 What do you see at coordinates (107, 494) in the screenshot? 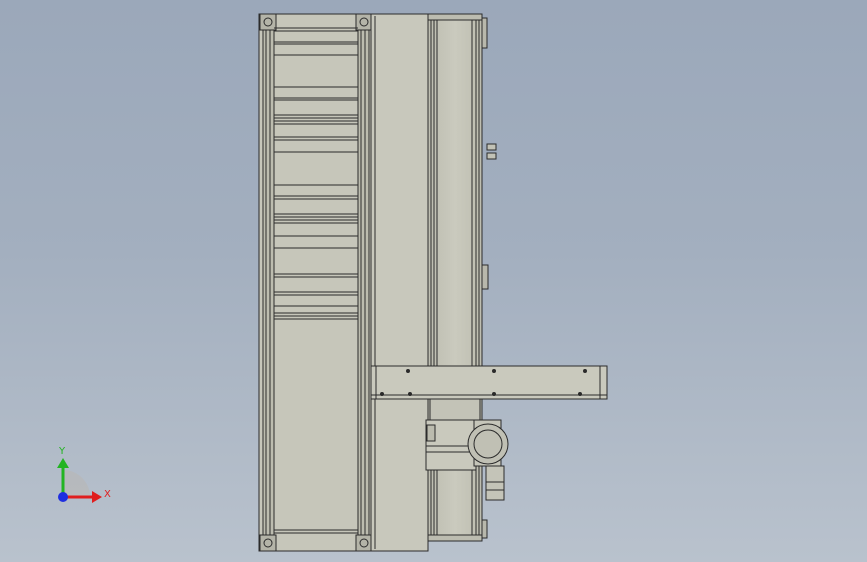
I see `x-axis-label: X` at bounding box center [107, 494].